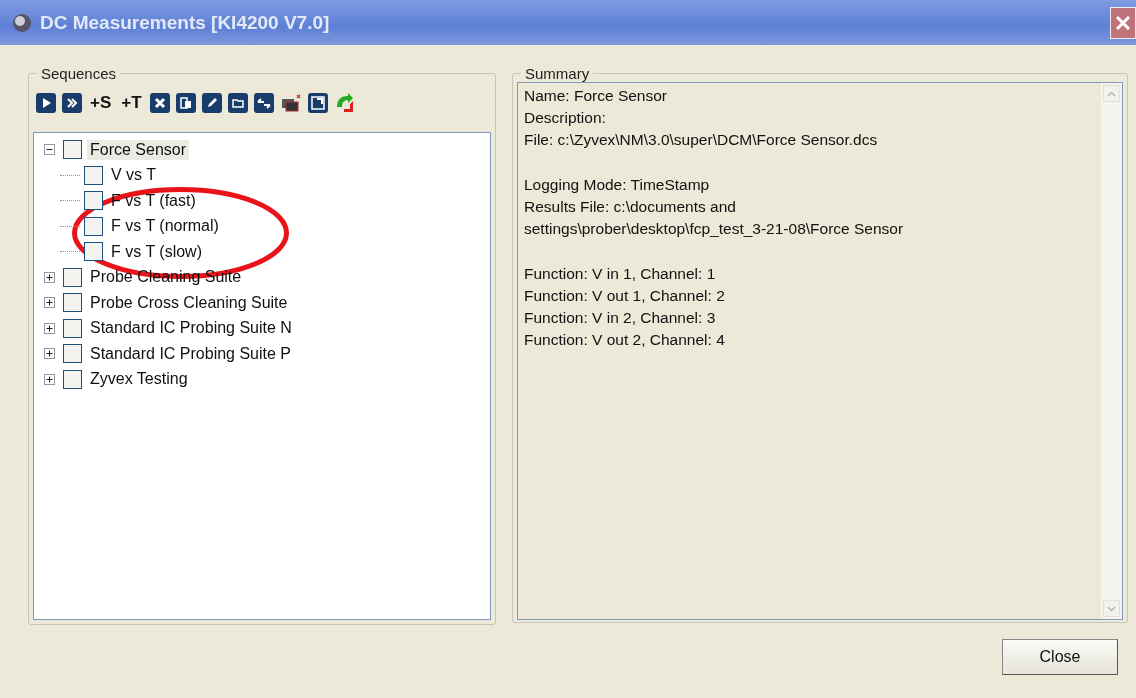 The height and width of the screenshot is (698, 1136). I want to click on play-icon, so click(46, 103).